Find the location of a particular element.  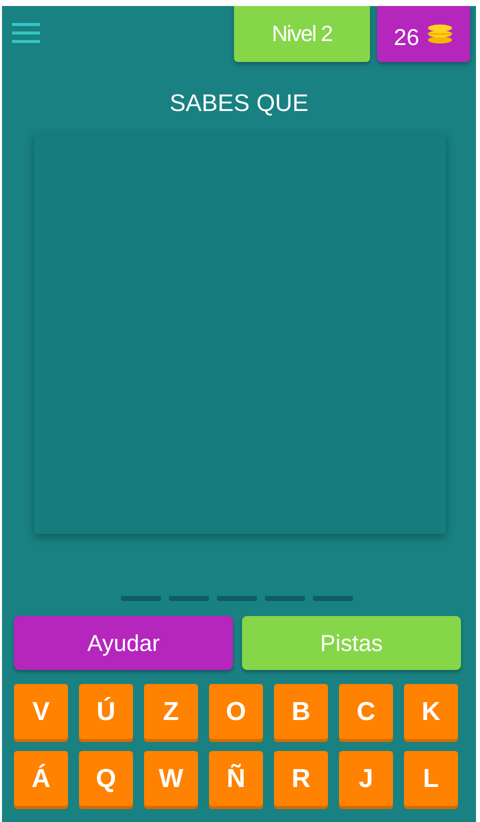

letter-key: B is located at coordinates (301, 711).